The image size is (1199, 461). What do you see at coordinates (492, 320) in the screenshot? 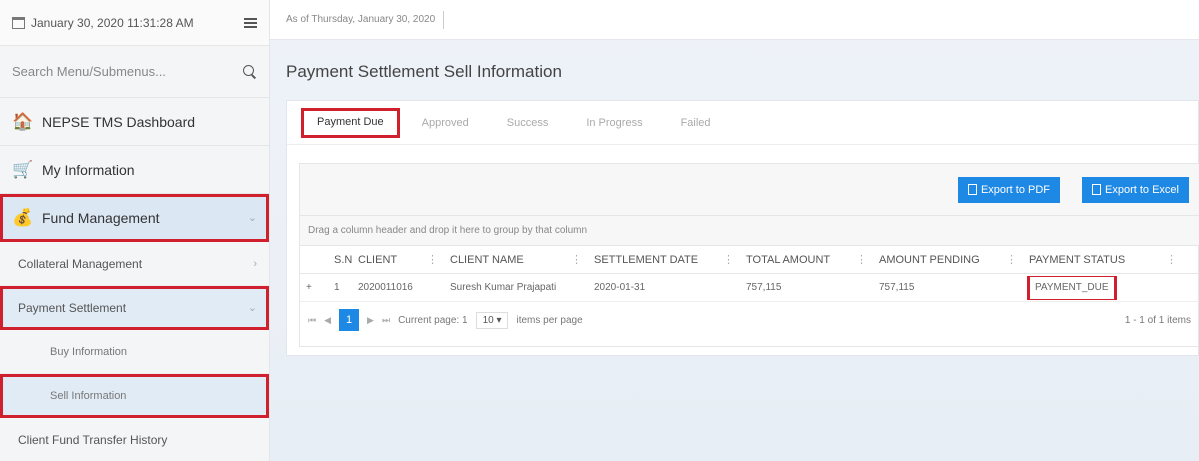
I see `page-size-select: 10 ▾` at bounding box center [492, 320].